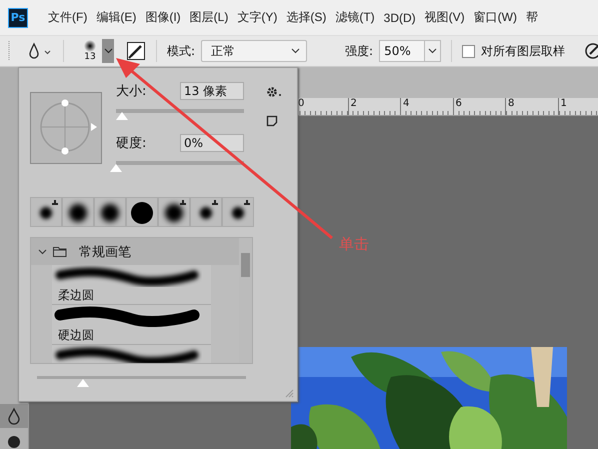 The height and width of the screenshot is (449, 598). Describe the element at coordinates (495, 17) in the screenshot. I see `menu-item: 窗口(W)` at that location.